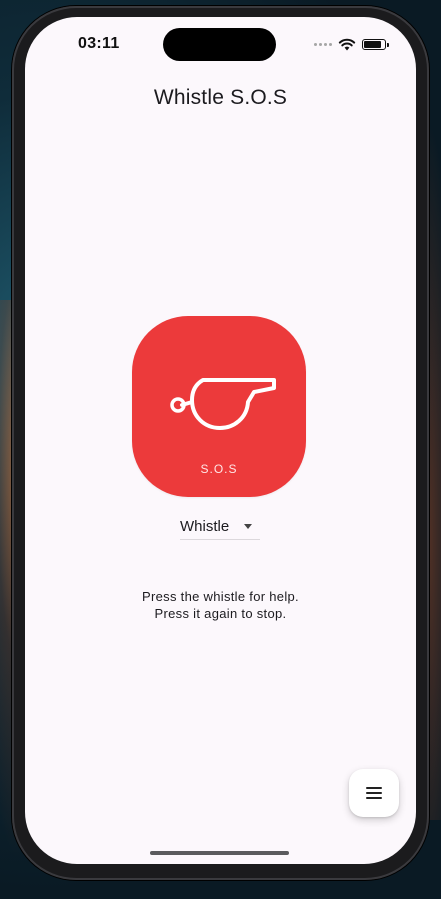  What do you see at coordinates (205, 526) in the screenshot?
I see `dropdown-selected-value: Whistle` at bounding box center [205, 526].